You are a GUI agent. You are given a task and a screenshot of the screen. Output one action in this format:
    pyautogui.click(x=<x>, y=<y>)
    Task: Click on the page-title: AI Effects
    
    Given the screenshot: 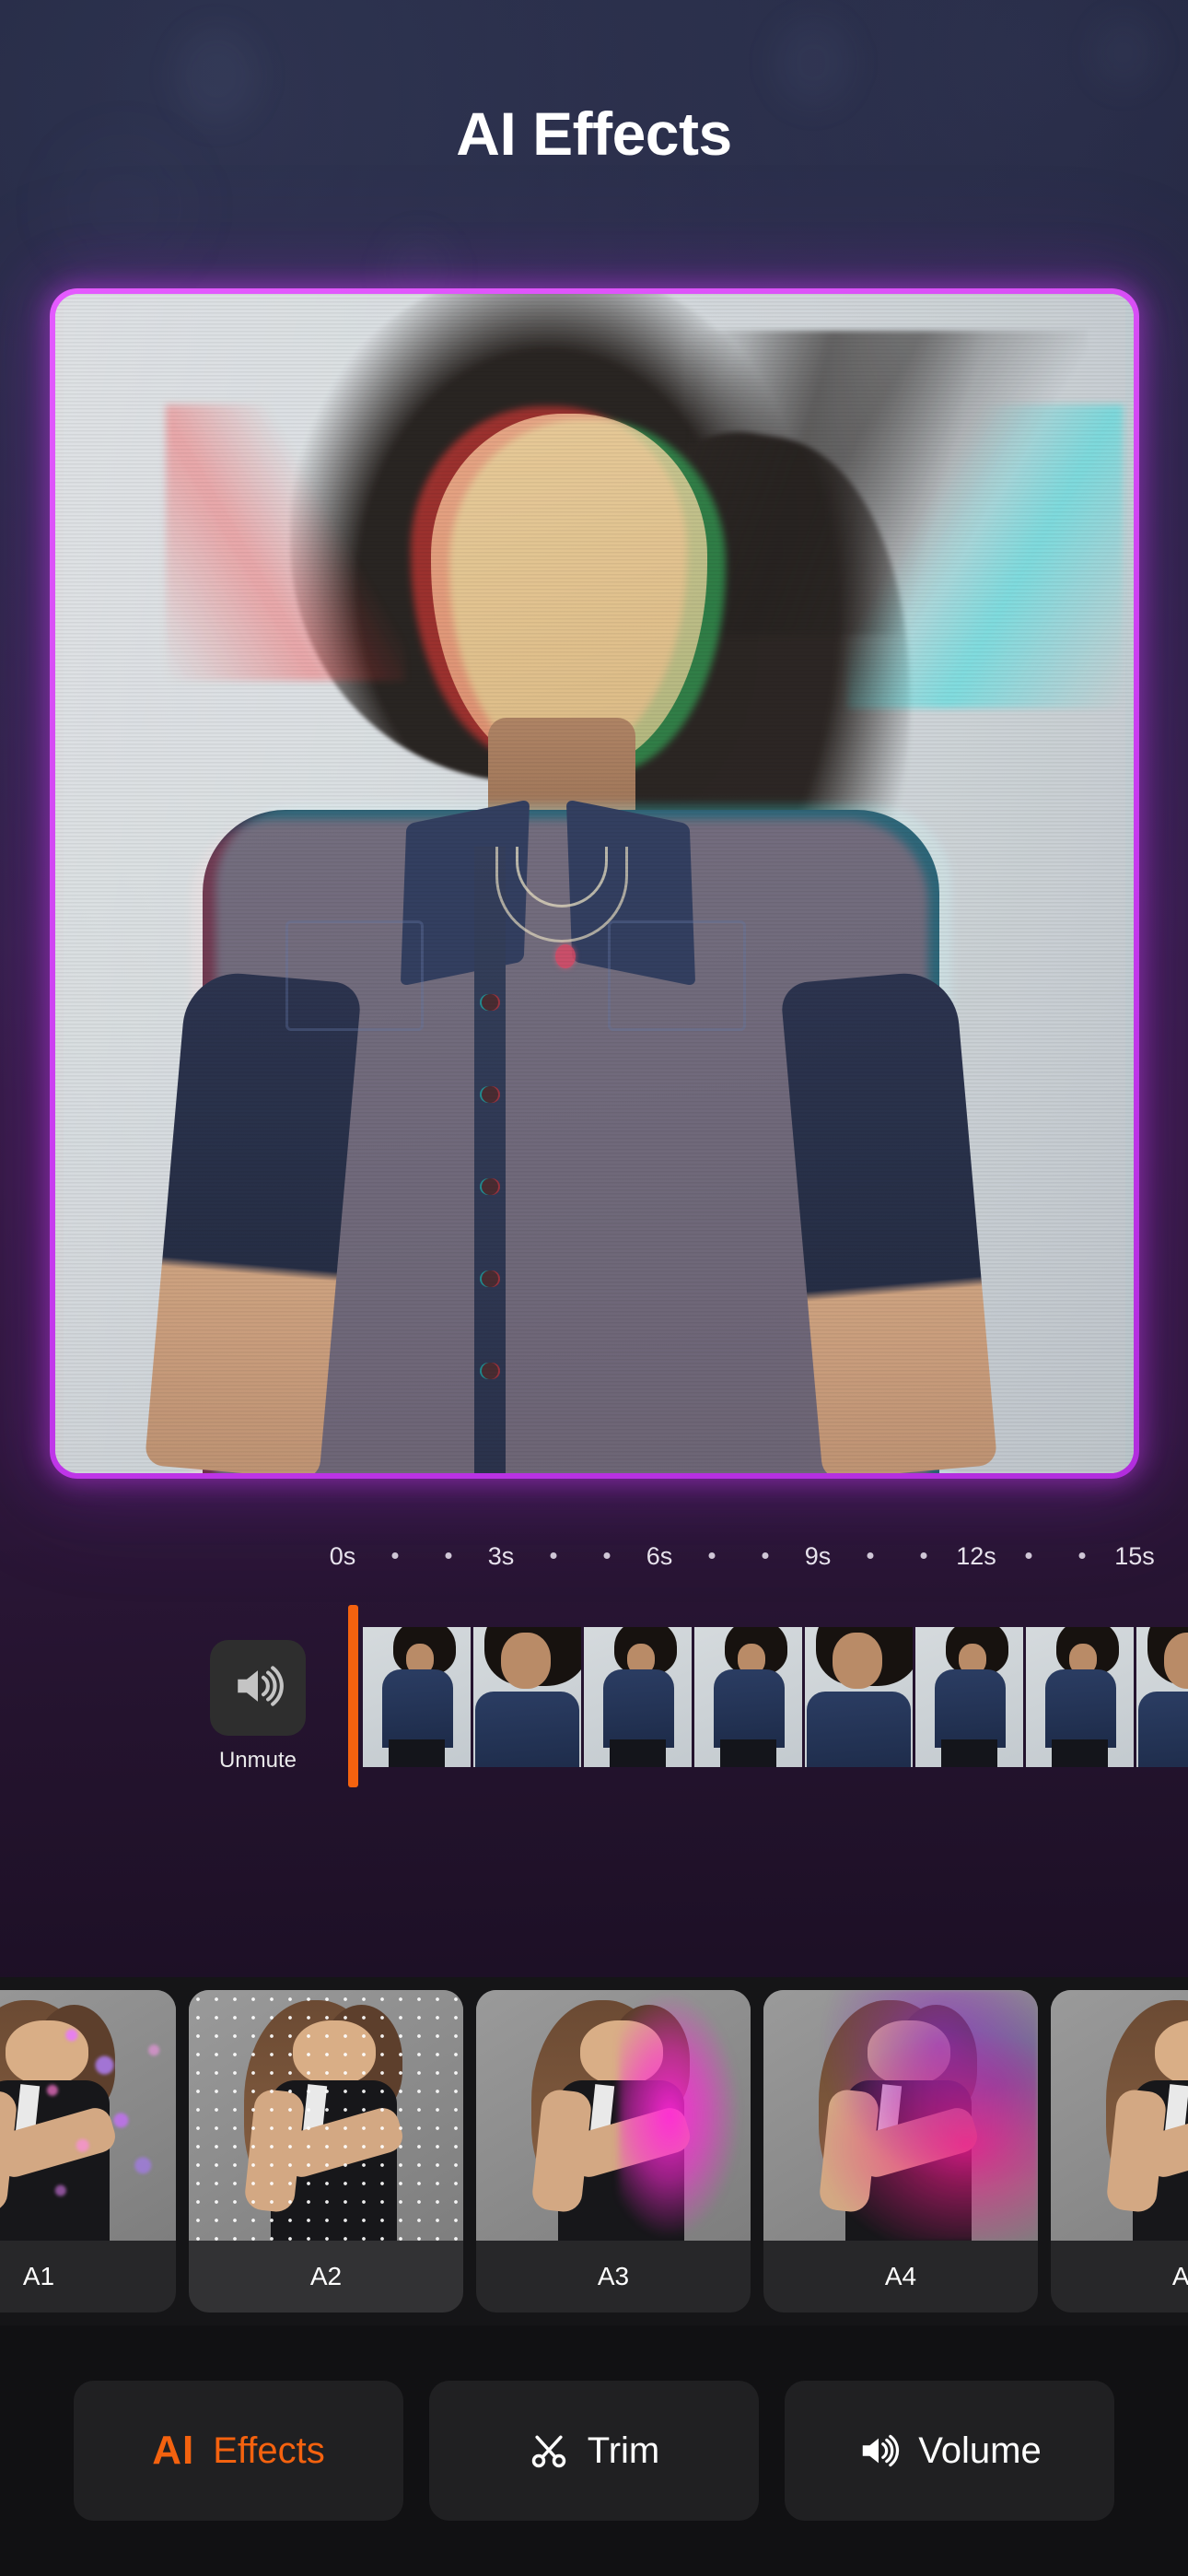 What is the action you would take?
    pyautogui.click(x=594, y=134)
    